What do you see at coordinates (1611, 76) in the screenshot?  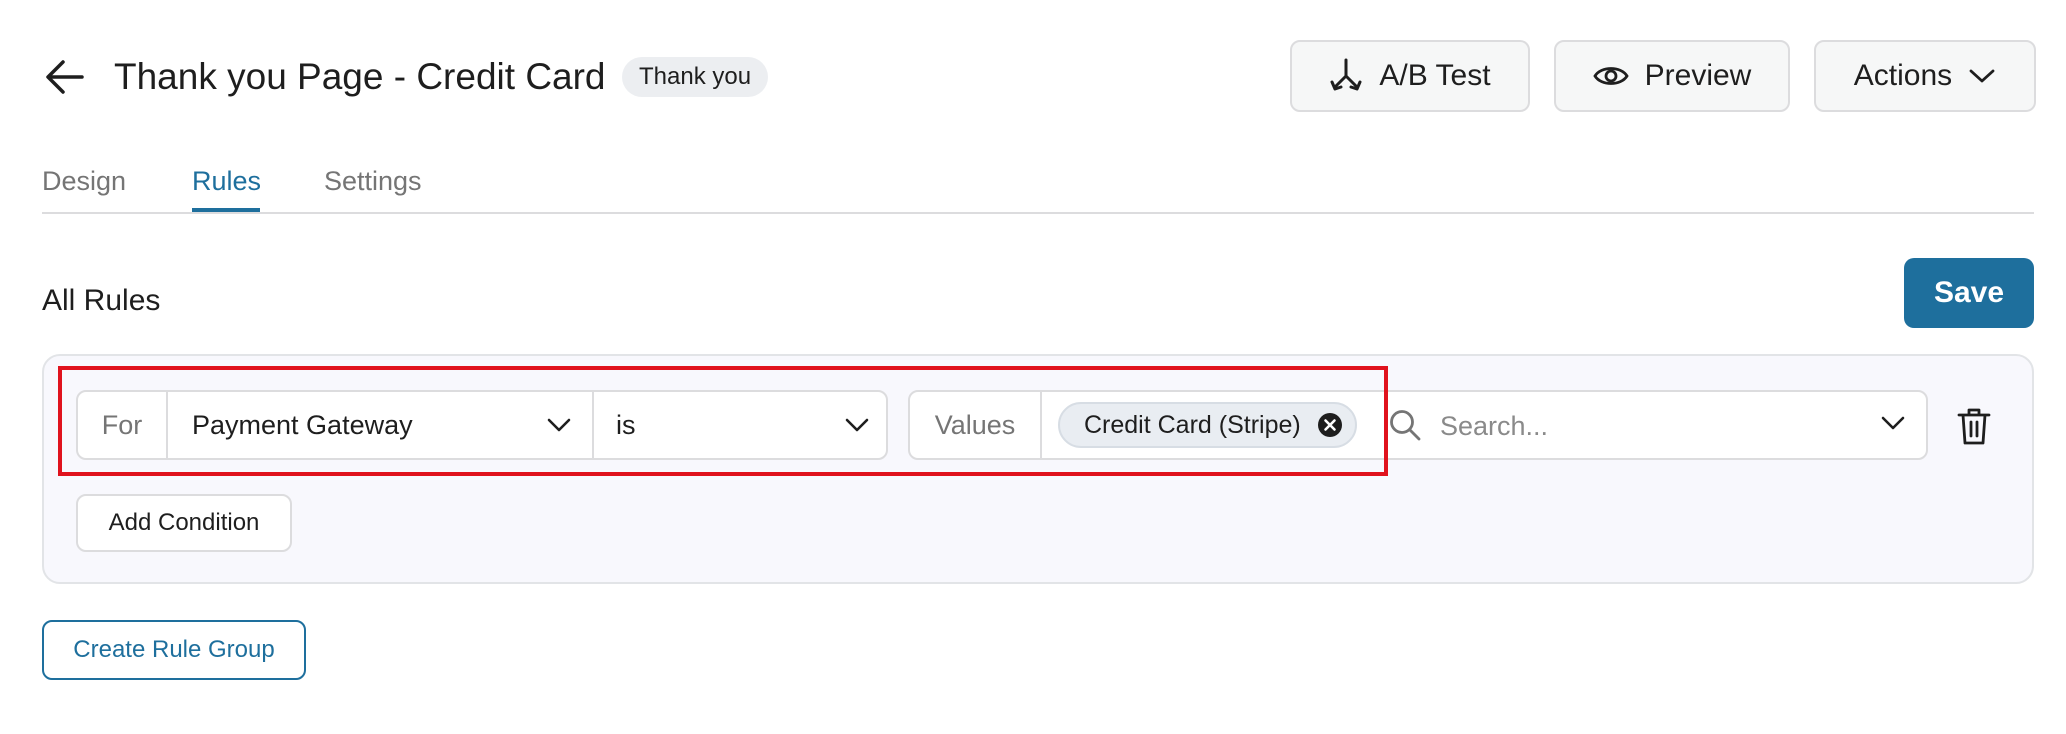 I see `eye-icon` at bounding box center [1611, 76].